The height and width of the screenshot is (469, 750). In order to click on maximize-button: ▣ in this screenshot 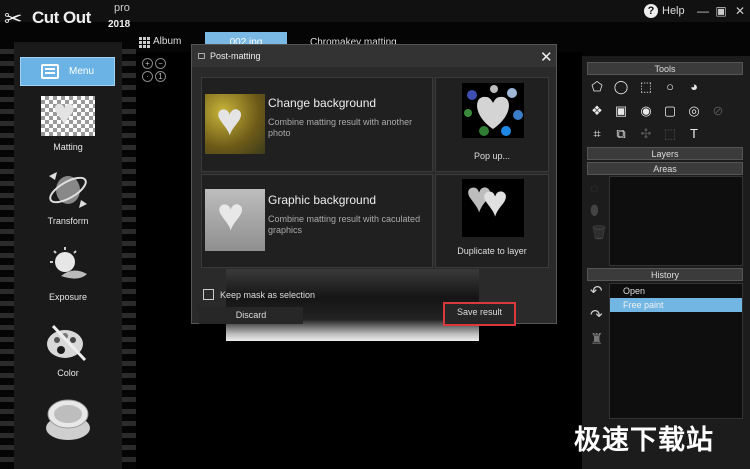, I will do `click(721, 11)`.